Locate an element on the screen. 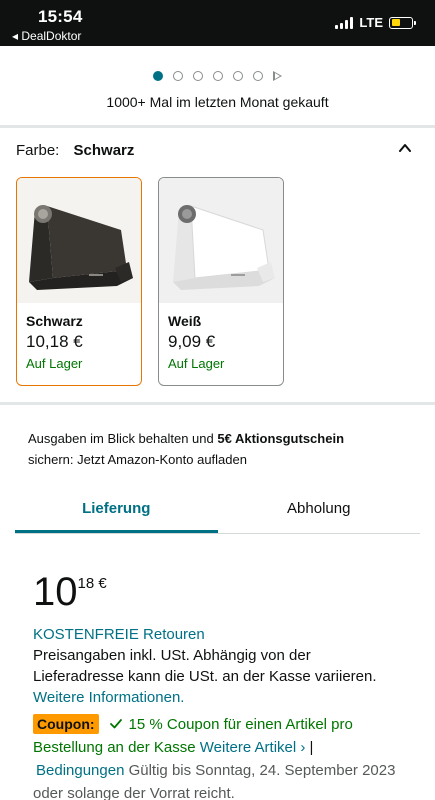 The image size is (435, 800). more-info-link: Weitere Informationen. is located at coordinates (218, 697).